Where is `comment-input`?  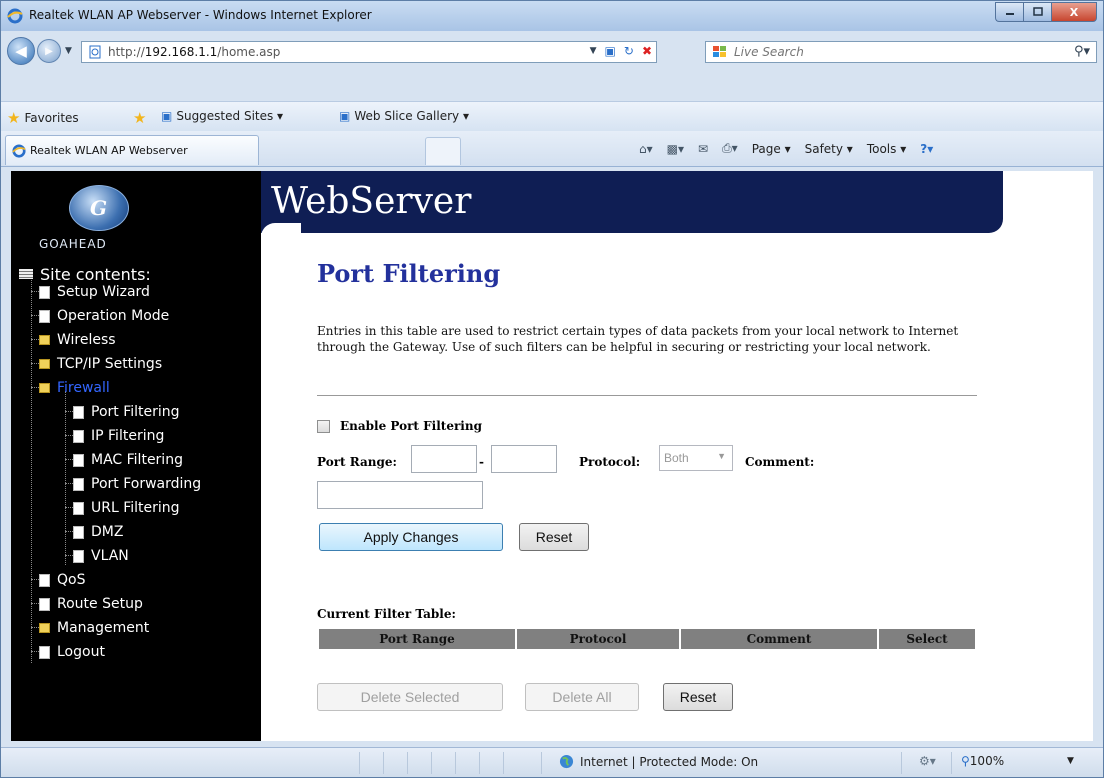
comment-input is located at coordinates (400, 495).